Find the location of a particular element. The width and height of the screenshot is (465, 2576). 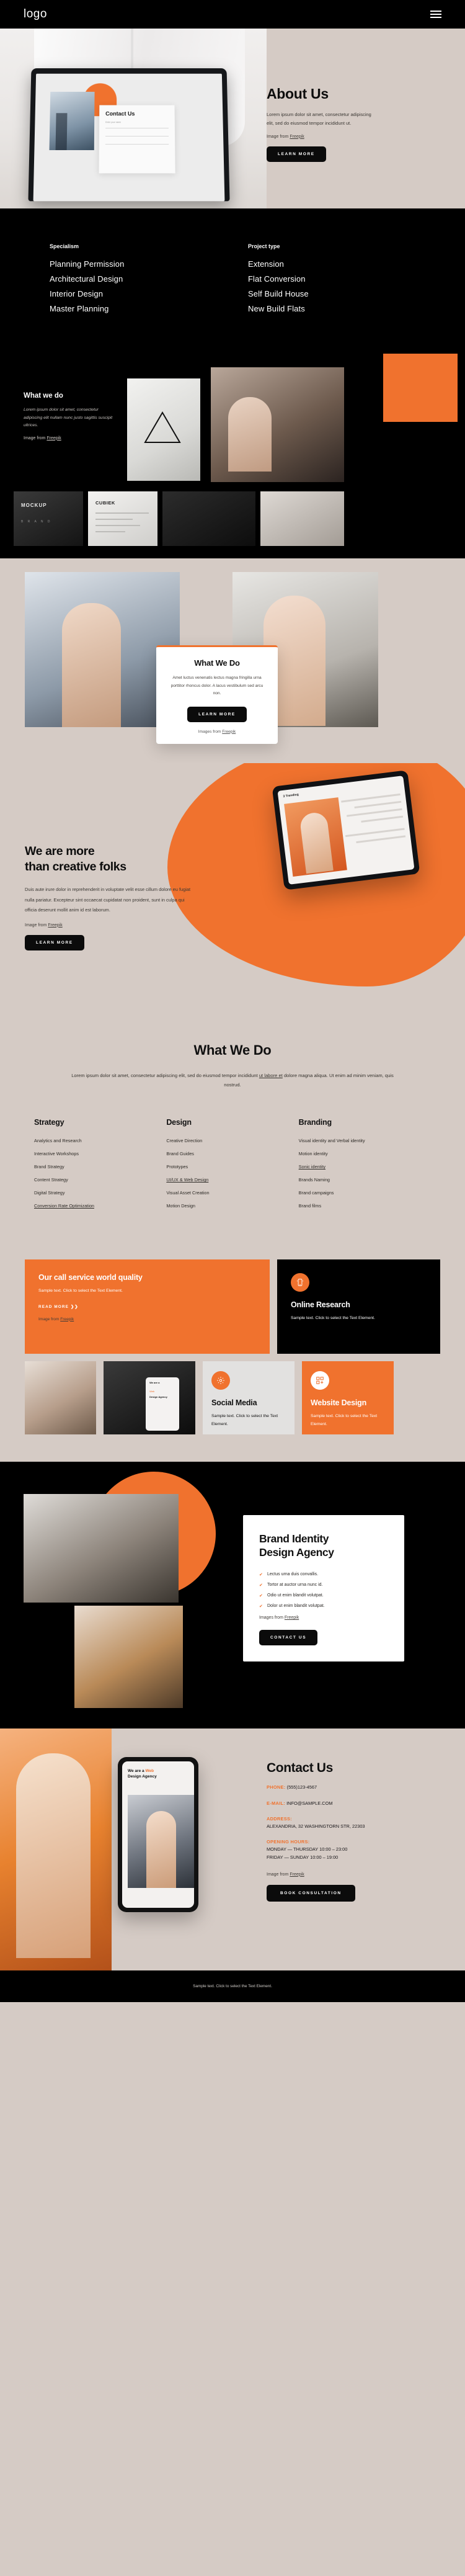

phone-key: PHONE: is located at coordinates (276, 1787).